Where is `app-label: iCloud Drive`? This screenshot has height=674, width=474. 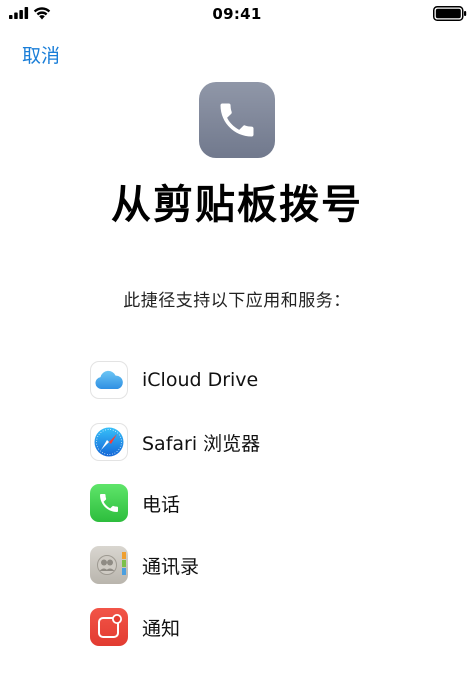
app-label: iCloud Drive is located at coordinates (200, 380).